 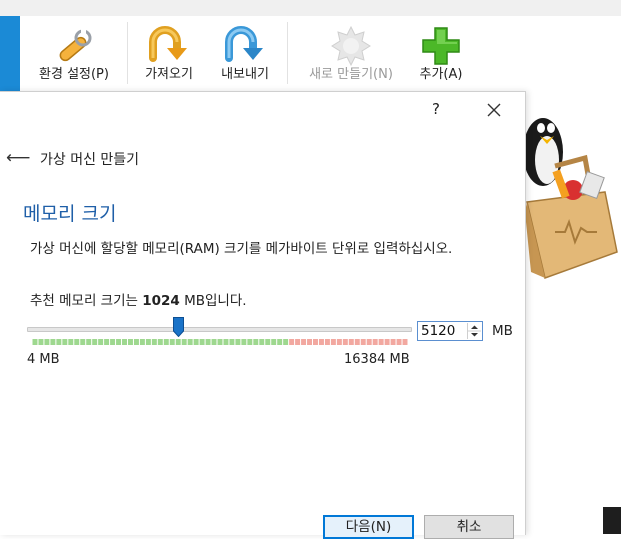 I want to click on preferences-button: 환경 설정(P), so click(x=74, y=54).